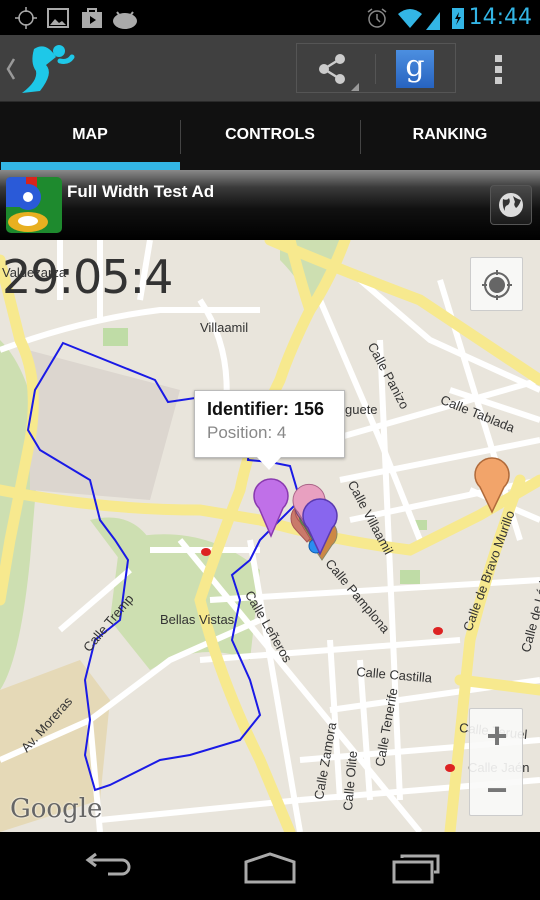  Describe the element at coordinates (420, 866) in the screenshot. I see `recents-icon` at that location.